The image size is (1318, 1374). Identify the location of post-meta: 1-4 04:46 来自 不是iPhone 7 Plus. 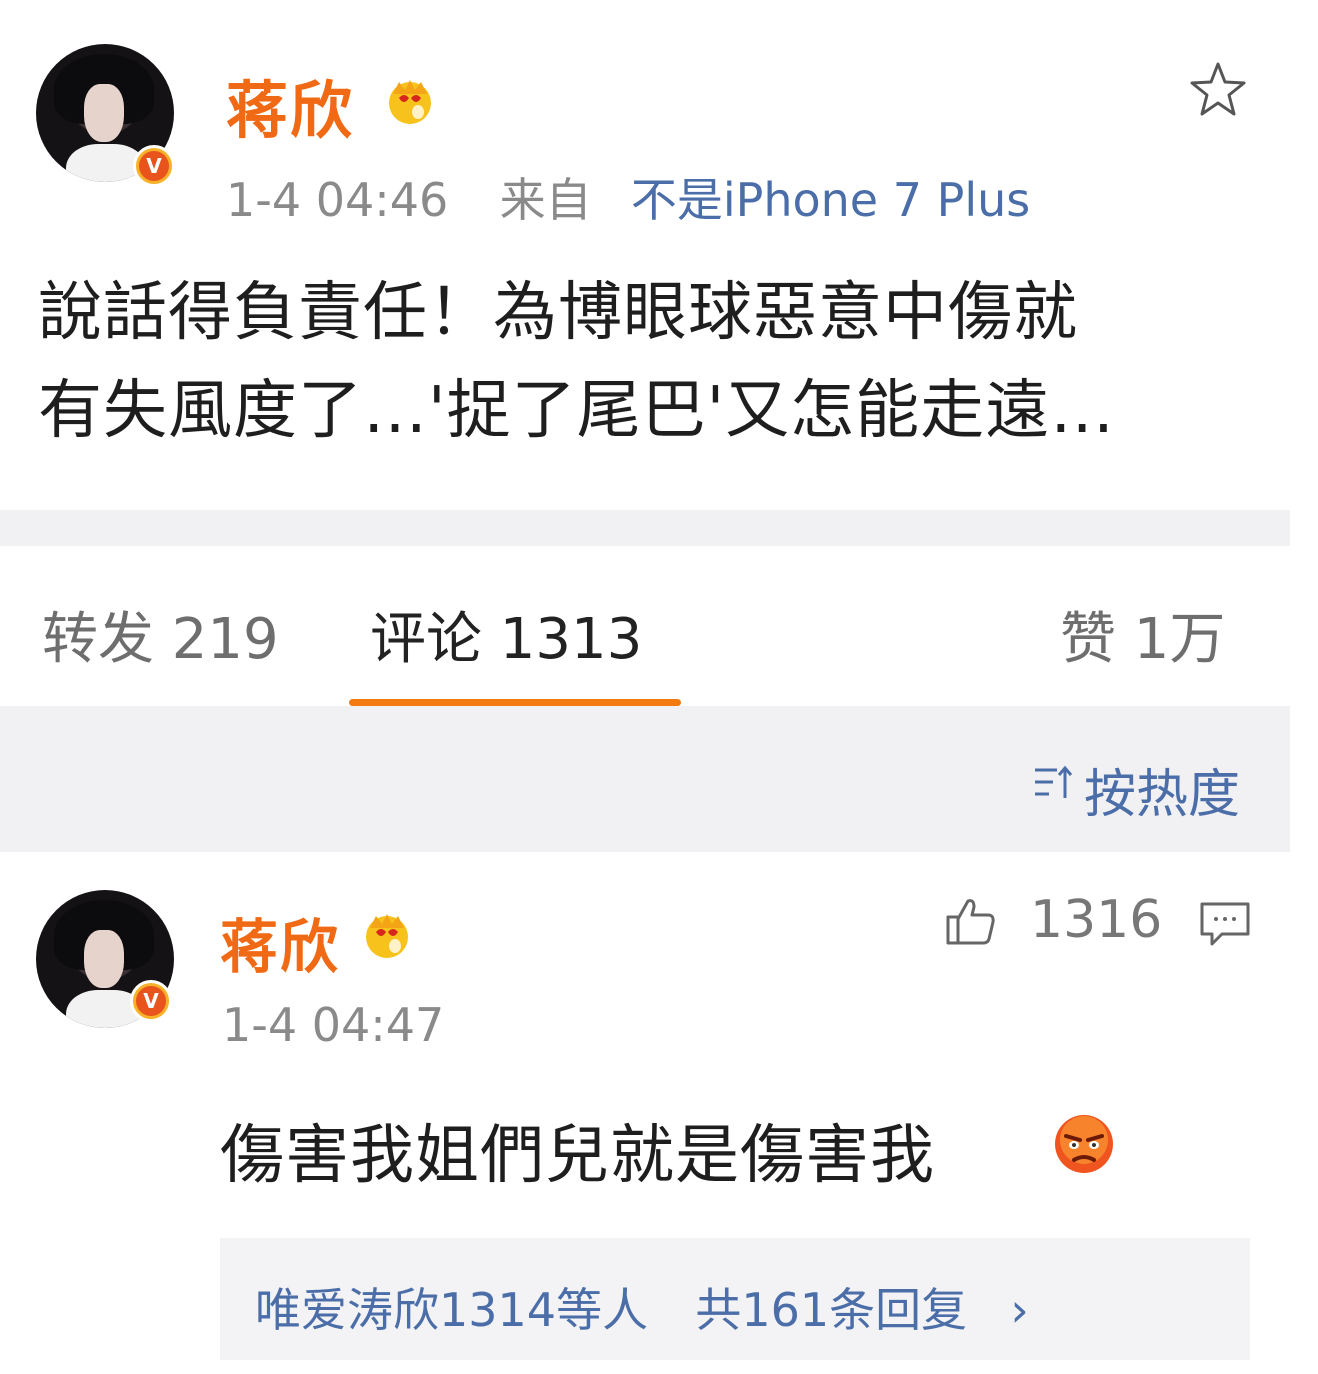
(628, 197).